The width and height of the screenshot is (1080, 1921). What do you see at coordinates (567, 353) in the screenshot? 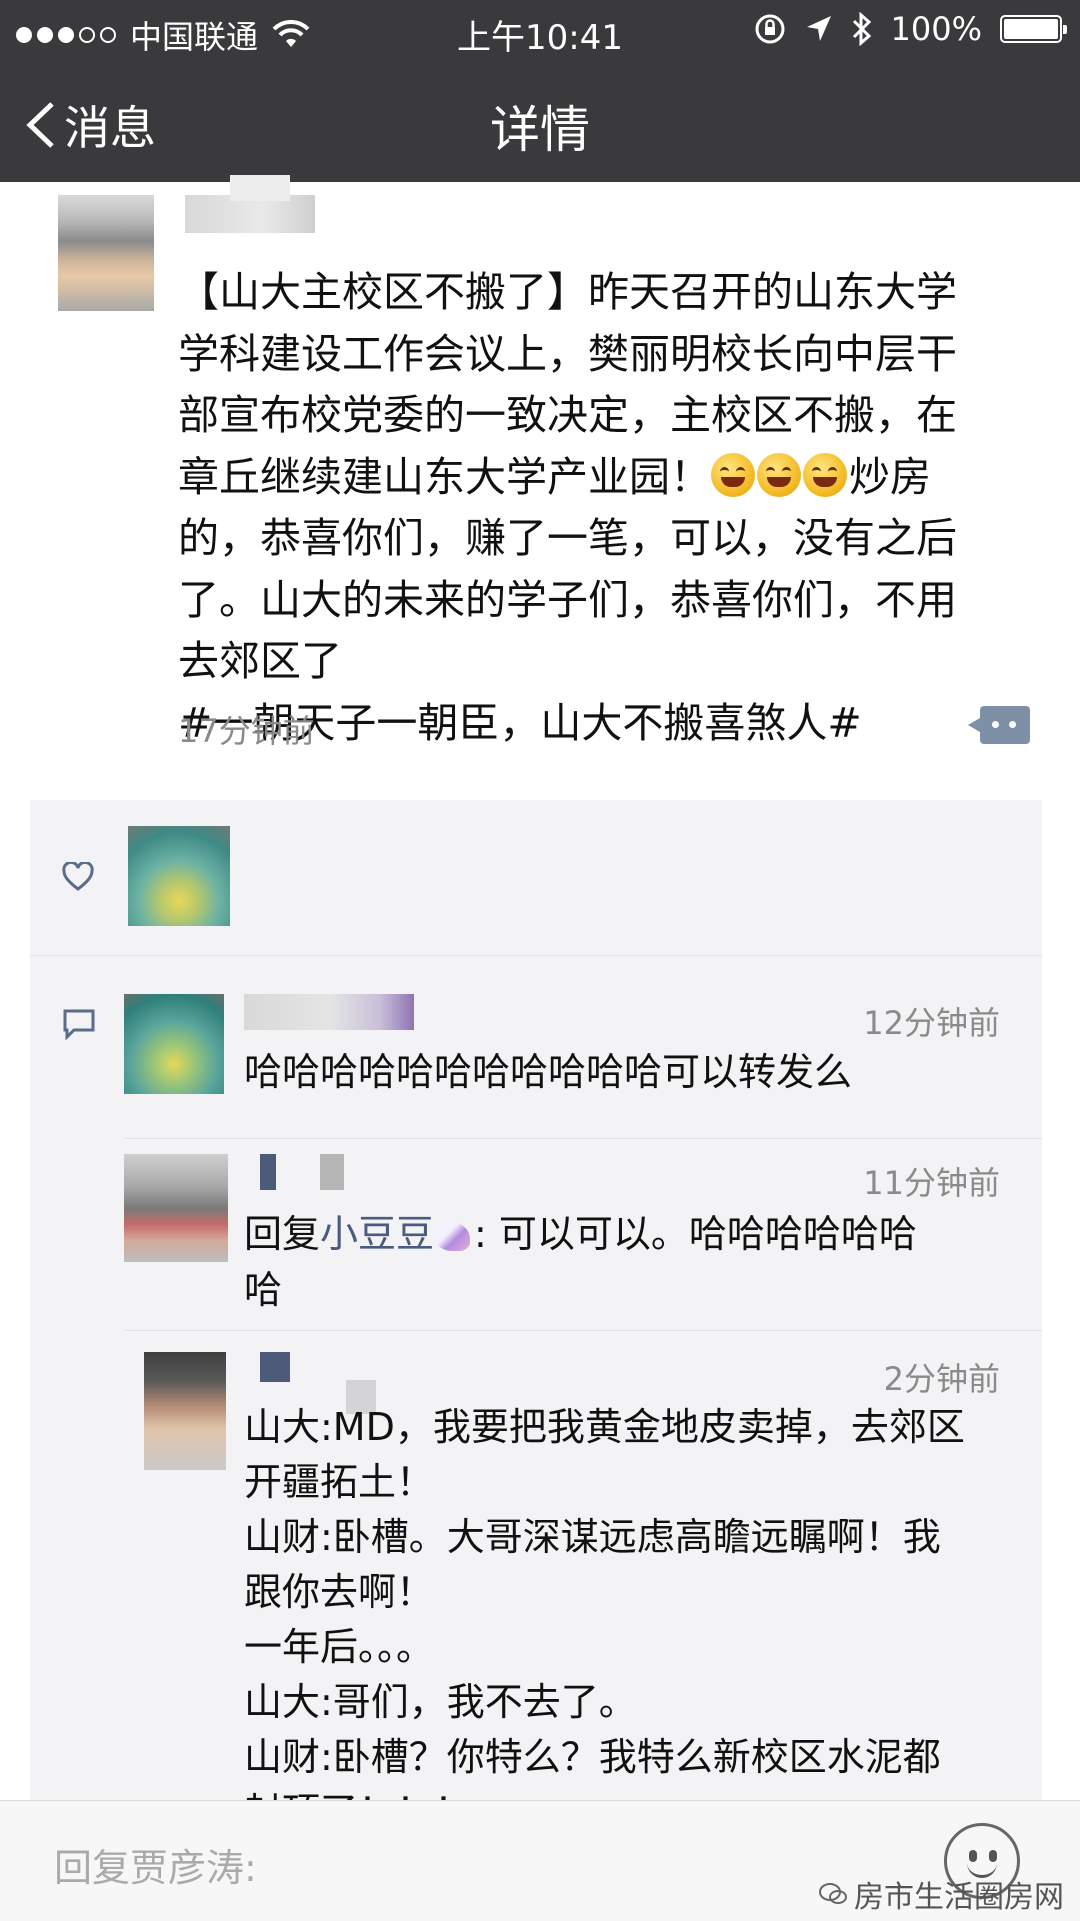
I see `post-line: 学科建设工作会议上，樊丽明校长向中层干` at bounding box center [567, 353].